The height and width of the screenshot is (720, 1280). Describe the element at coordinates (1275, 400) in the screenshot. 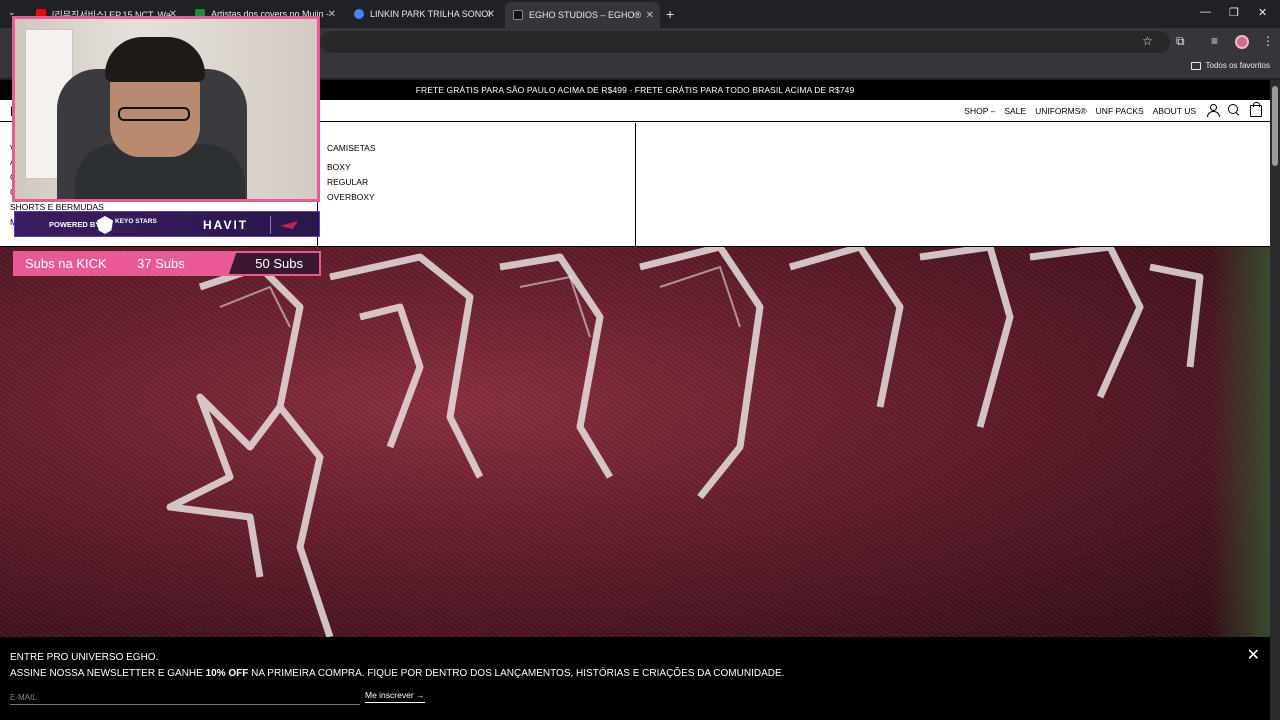

I see `page-scrollbar` at that location.